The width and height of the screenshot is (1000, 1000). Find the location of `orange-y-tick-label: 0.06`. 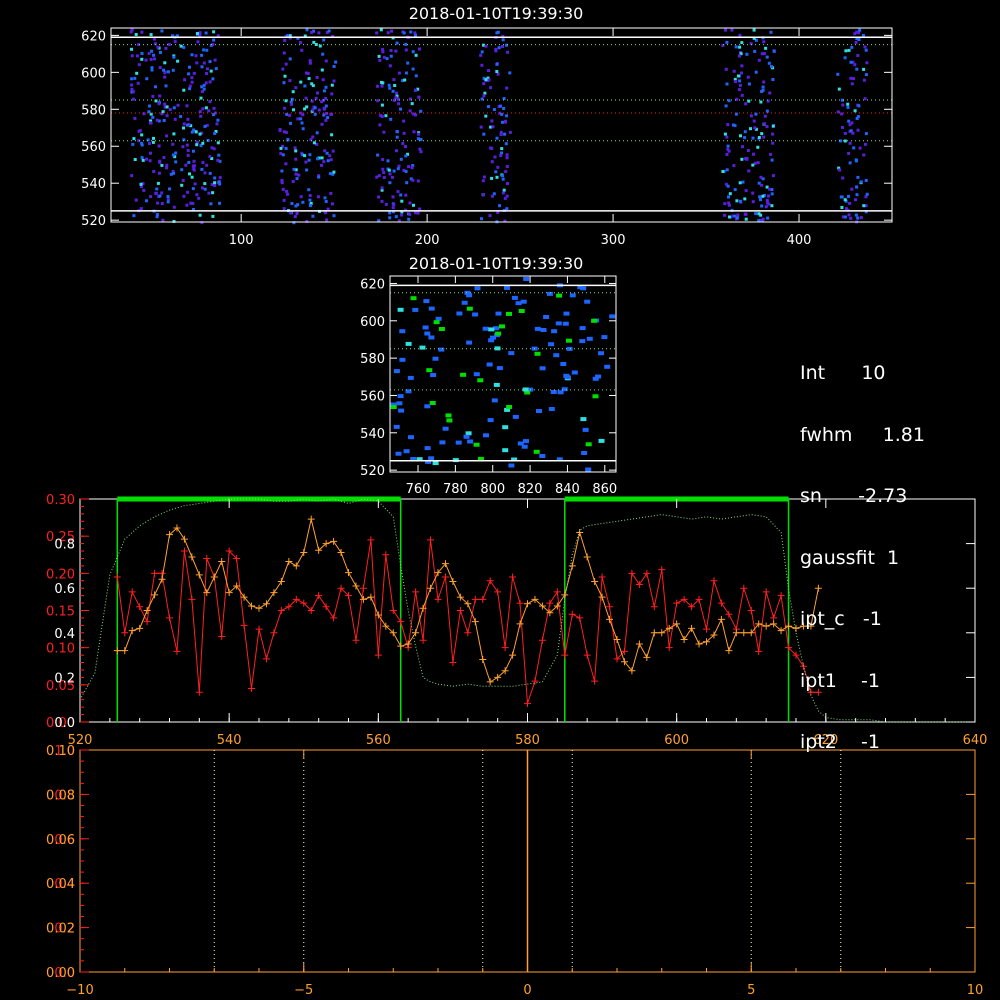

orange-y-tick-label: 0.06 is located at coordinates (60, 840).